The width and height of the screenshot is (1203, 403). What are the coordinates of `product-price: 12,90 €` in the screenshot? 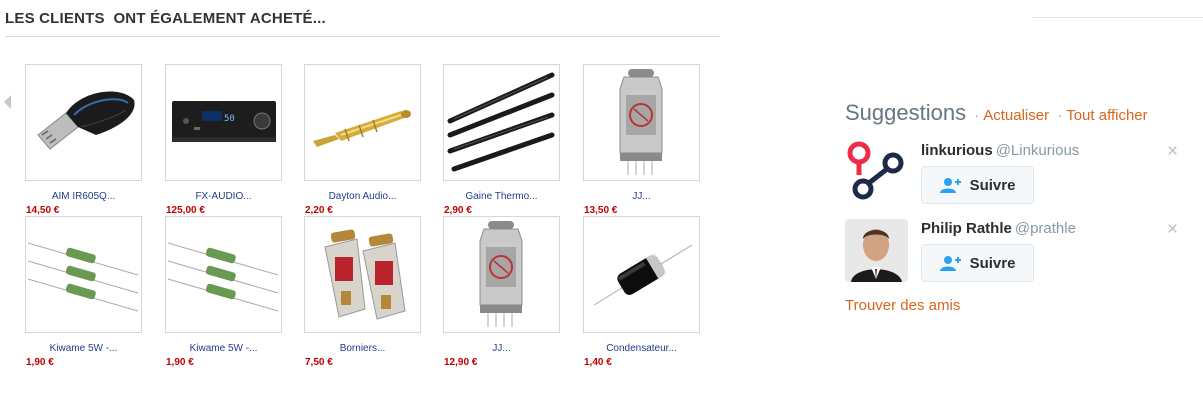 It's located at (461, 362).